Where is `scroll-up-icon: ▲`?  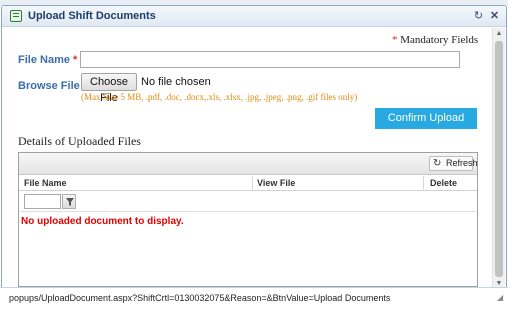 scroll-up-icon: ▲ is located at coordinates (499, 34).